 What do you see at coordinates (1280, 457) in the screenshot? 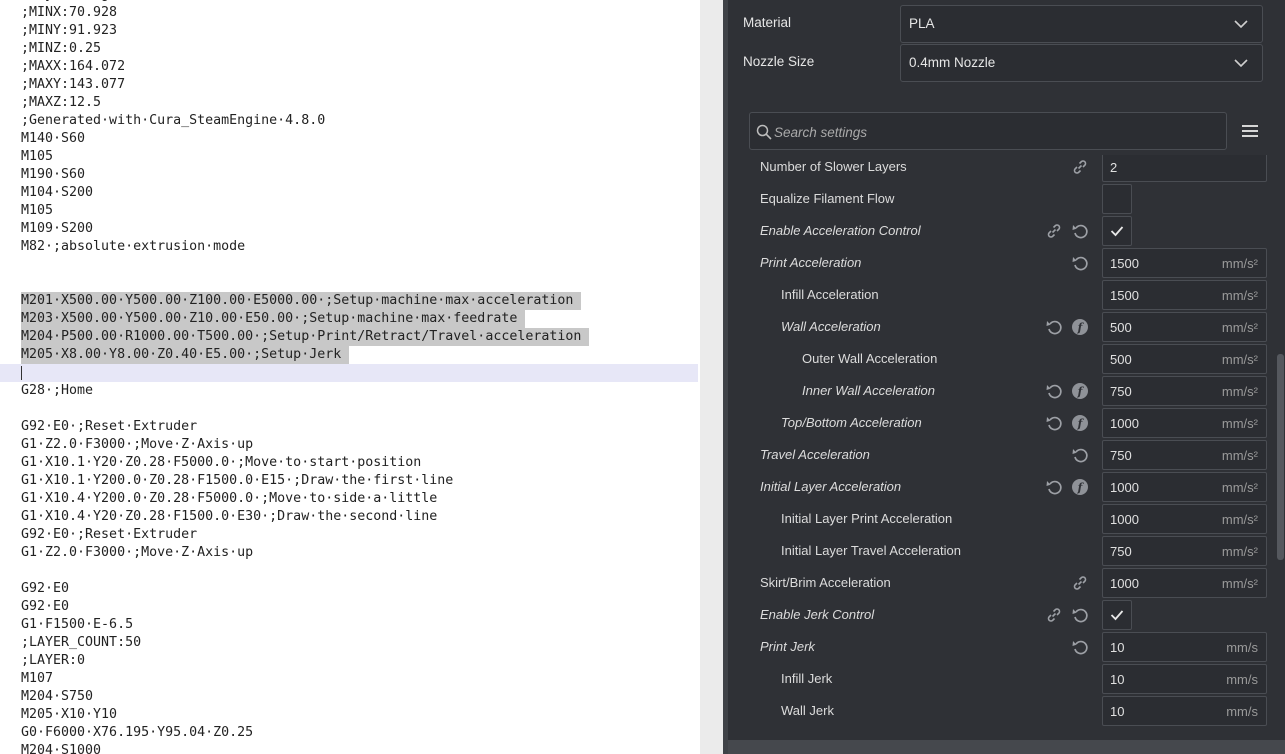
I see `scrollbar-thumb` at bounding box center [1280, 457].